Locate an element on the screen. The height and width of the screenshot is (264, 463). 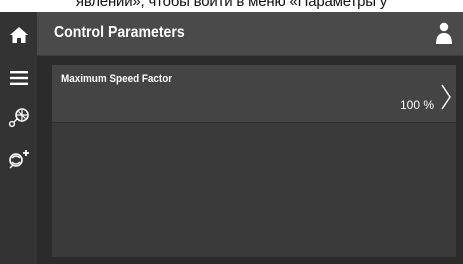
chevron-right-icon is located at coordinates (446, 97).